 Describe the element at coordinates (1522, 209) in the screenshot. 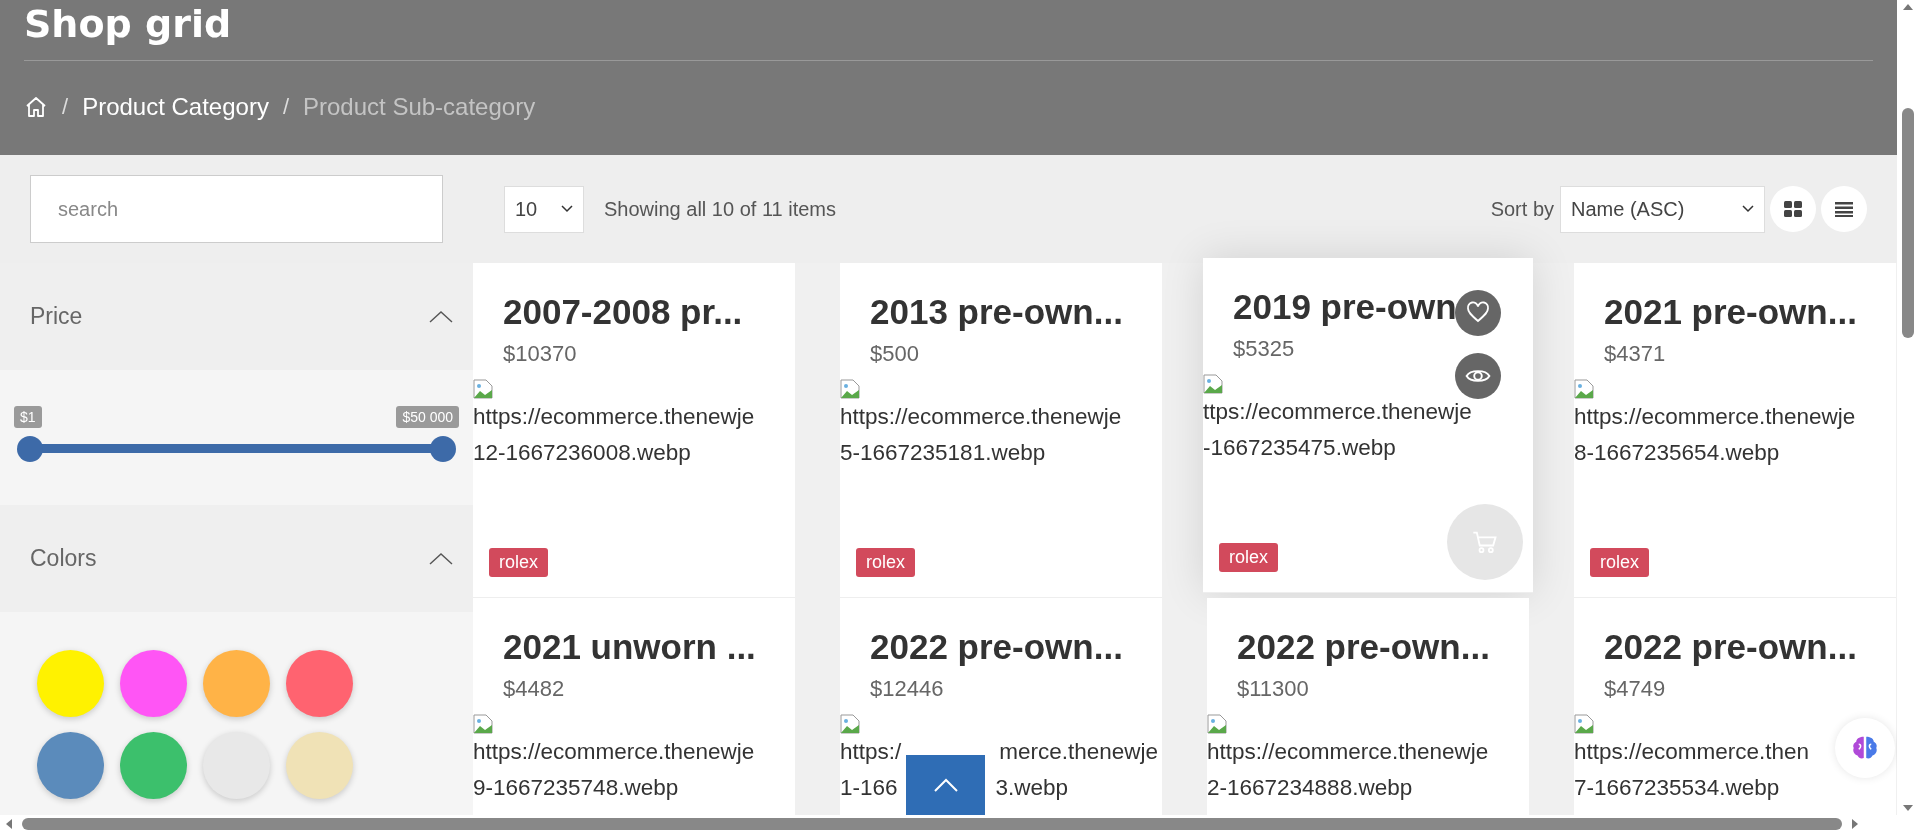

I see `sort-label: Sort by` at that location.